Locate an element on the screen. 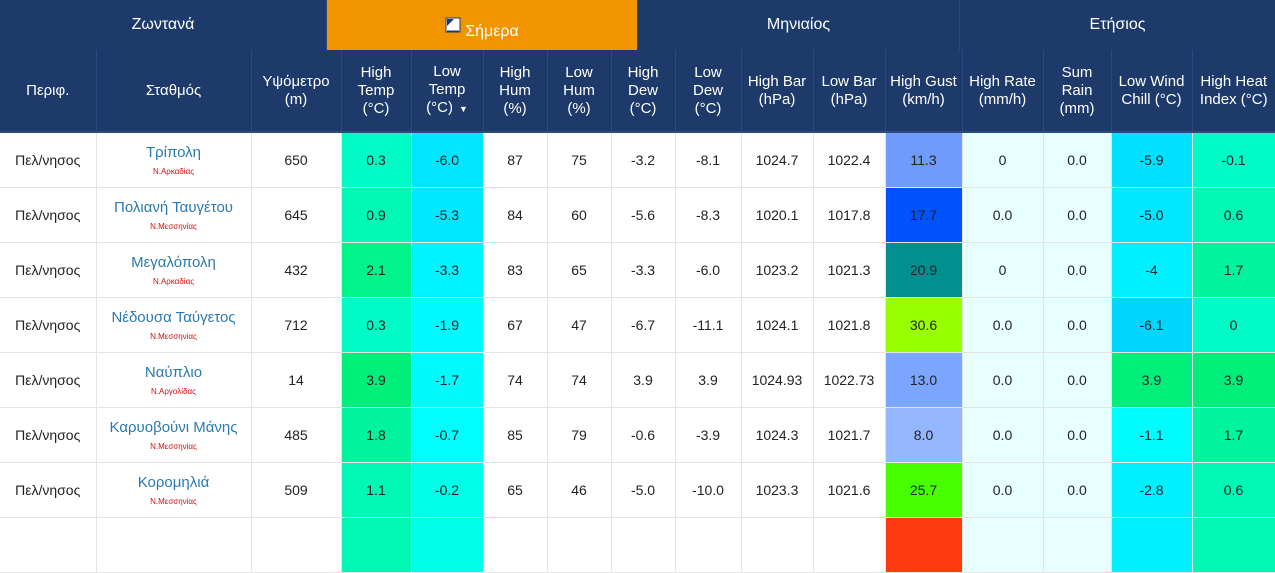 The height and width of the screenshot is (573, 1275). cell-high-heat-index: 0 is located at coordinates (1233, 325).